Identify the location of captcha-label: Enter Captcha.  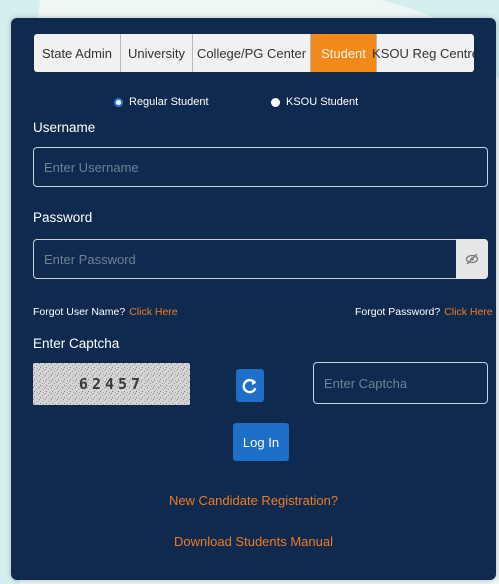
(76, 343).